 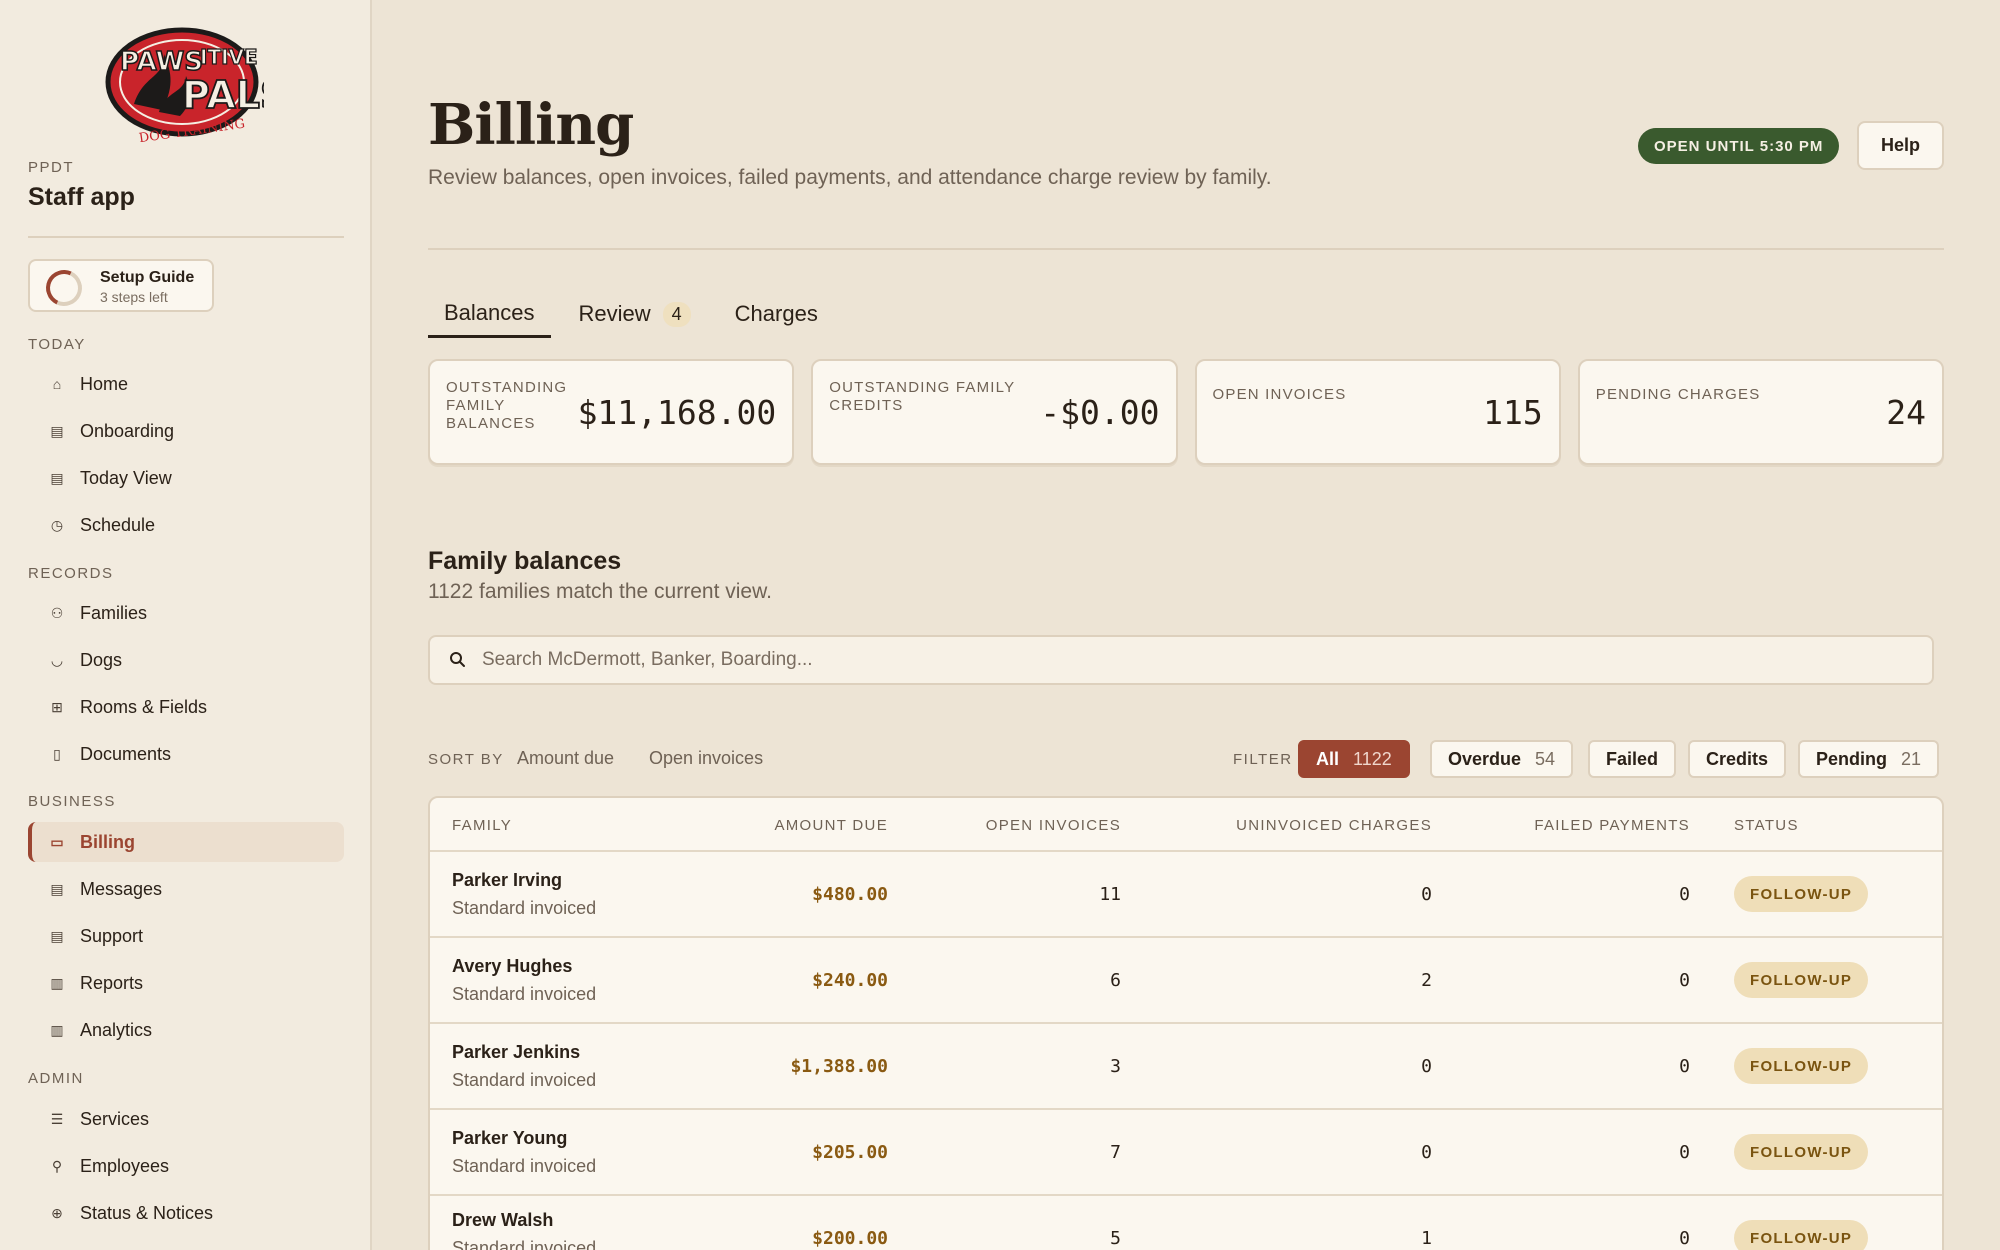 I want to click on section-title: Family balances, so click(x=525, y=561).